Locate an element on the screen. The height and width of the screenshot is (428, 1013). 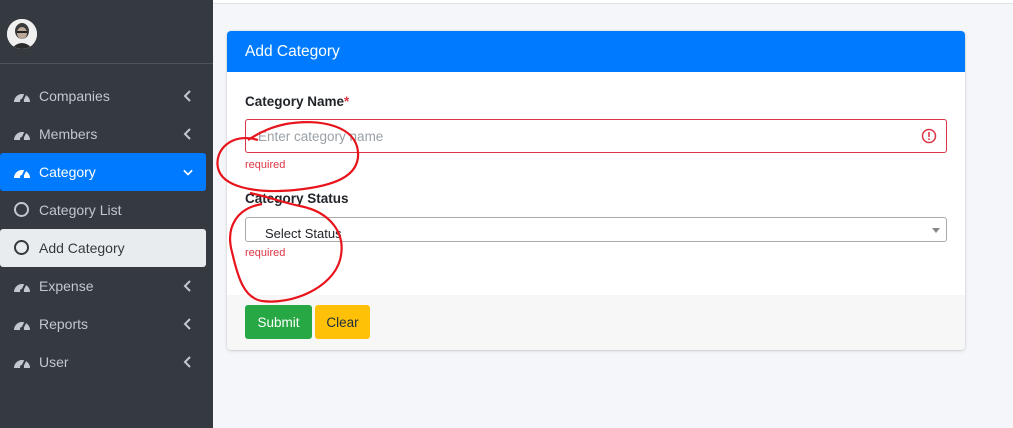
category-name-label-text: Category Name is located at coordinates (295, 101).